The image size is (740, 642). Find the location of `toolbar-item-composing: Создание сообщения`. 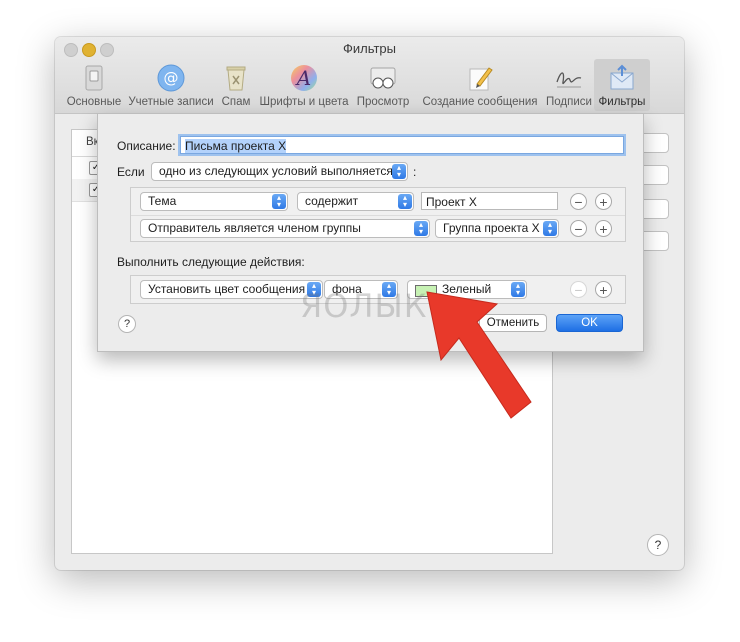

toolbar-item-composing: Создание сообщения is located at coordinates (480, 85).